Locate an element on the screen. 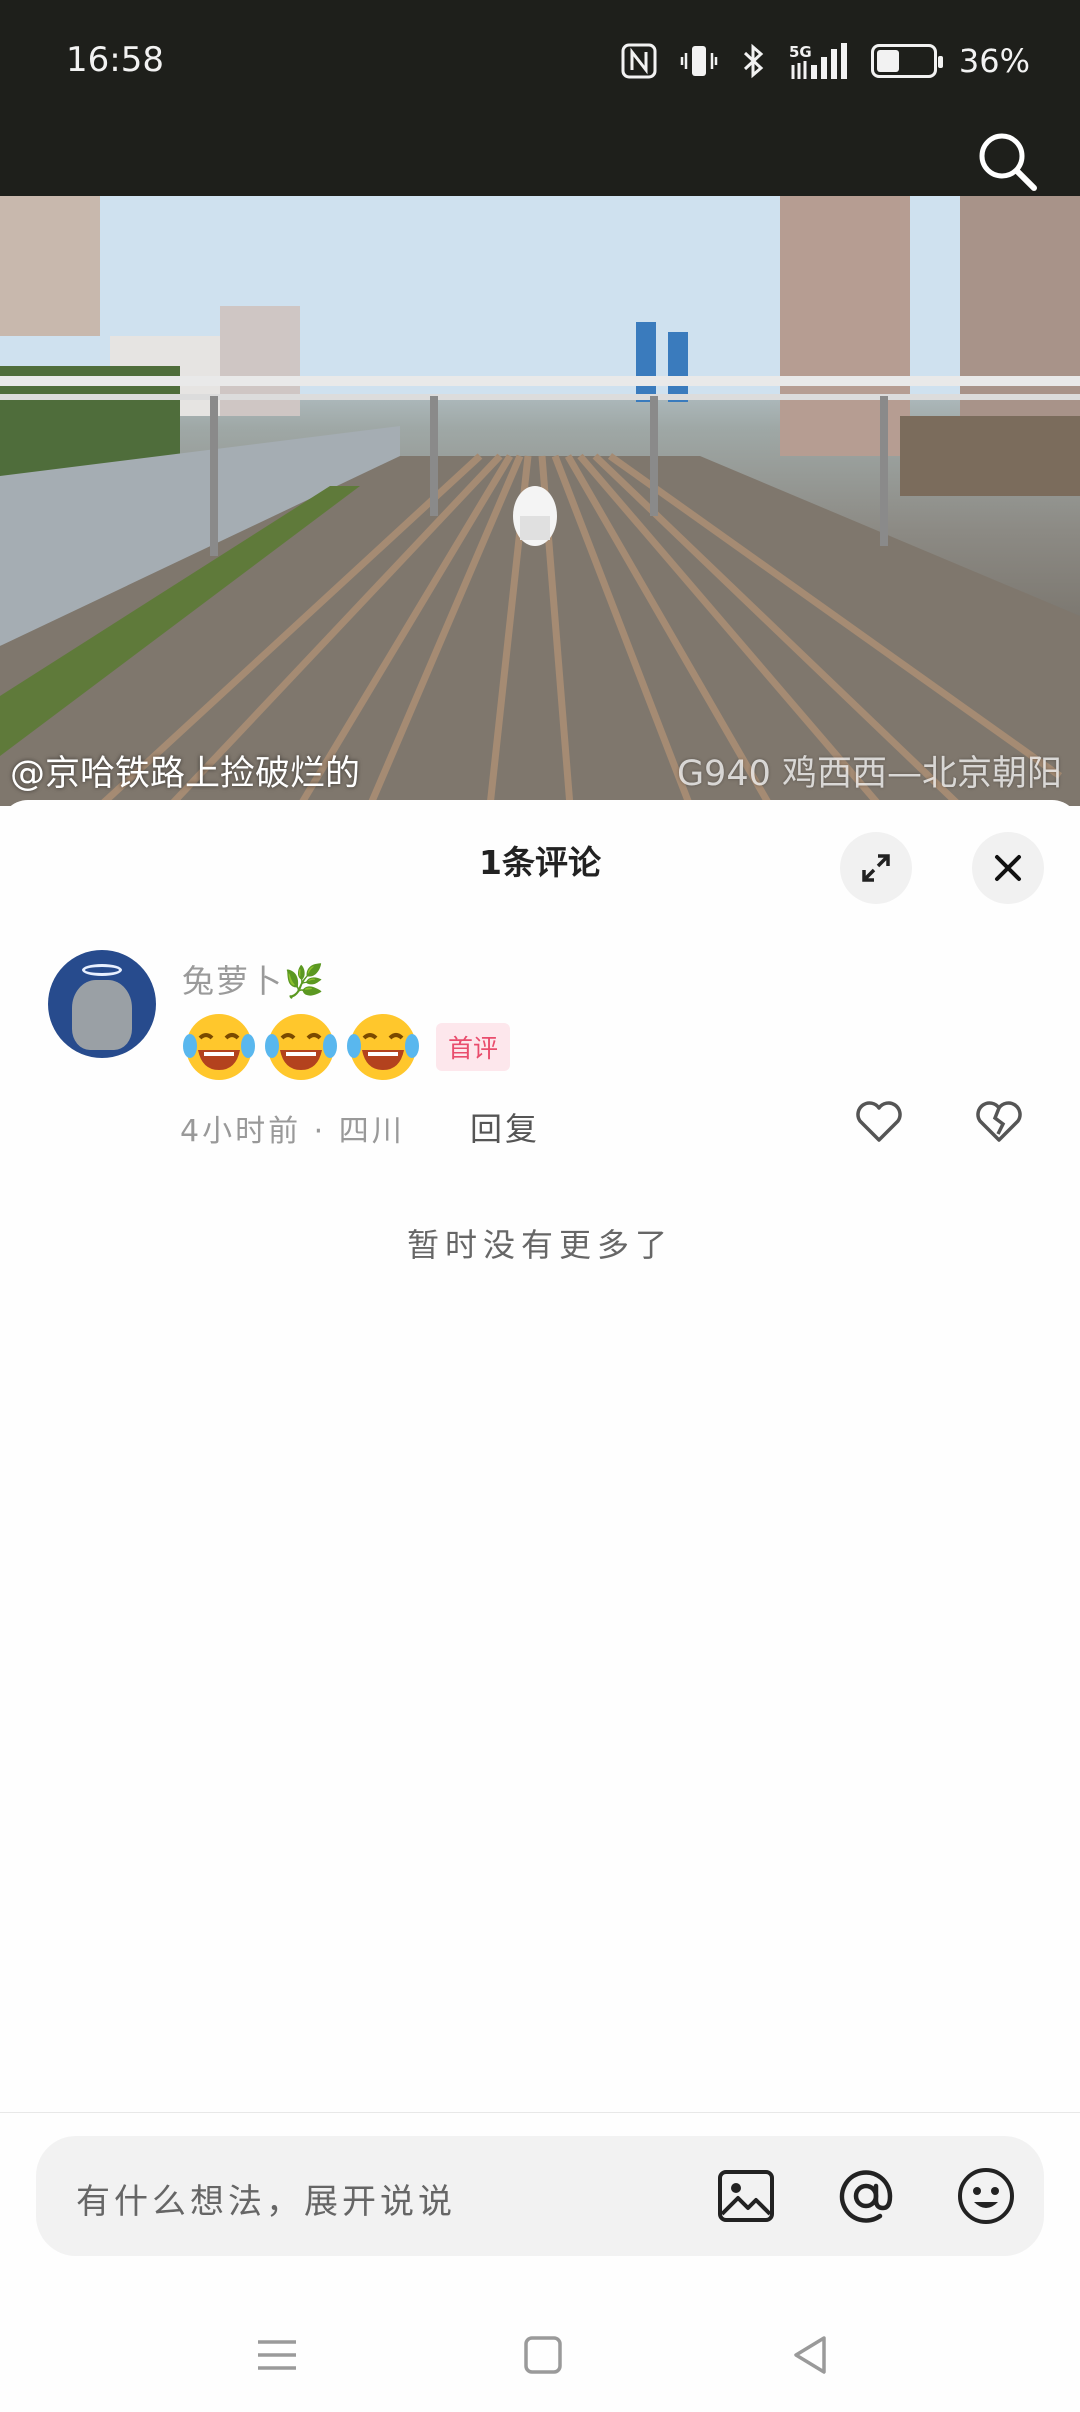  like-button is located at coordinates (879, 1121).